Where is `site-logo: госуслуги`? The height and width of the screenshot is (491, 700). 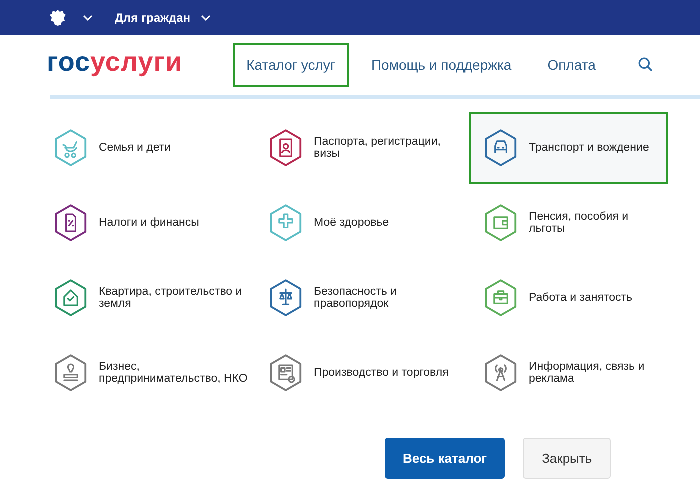 site-logo: госуслуги is located at coordinates (115, 62).